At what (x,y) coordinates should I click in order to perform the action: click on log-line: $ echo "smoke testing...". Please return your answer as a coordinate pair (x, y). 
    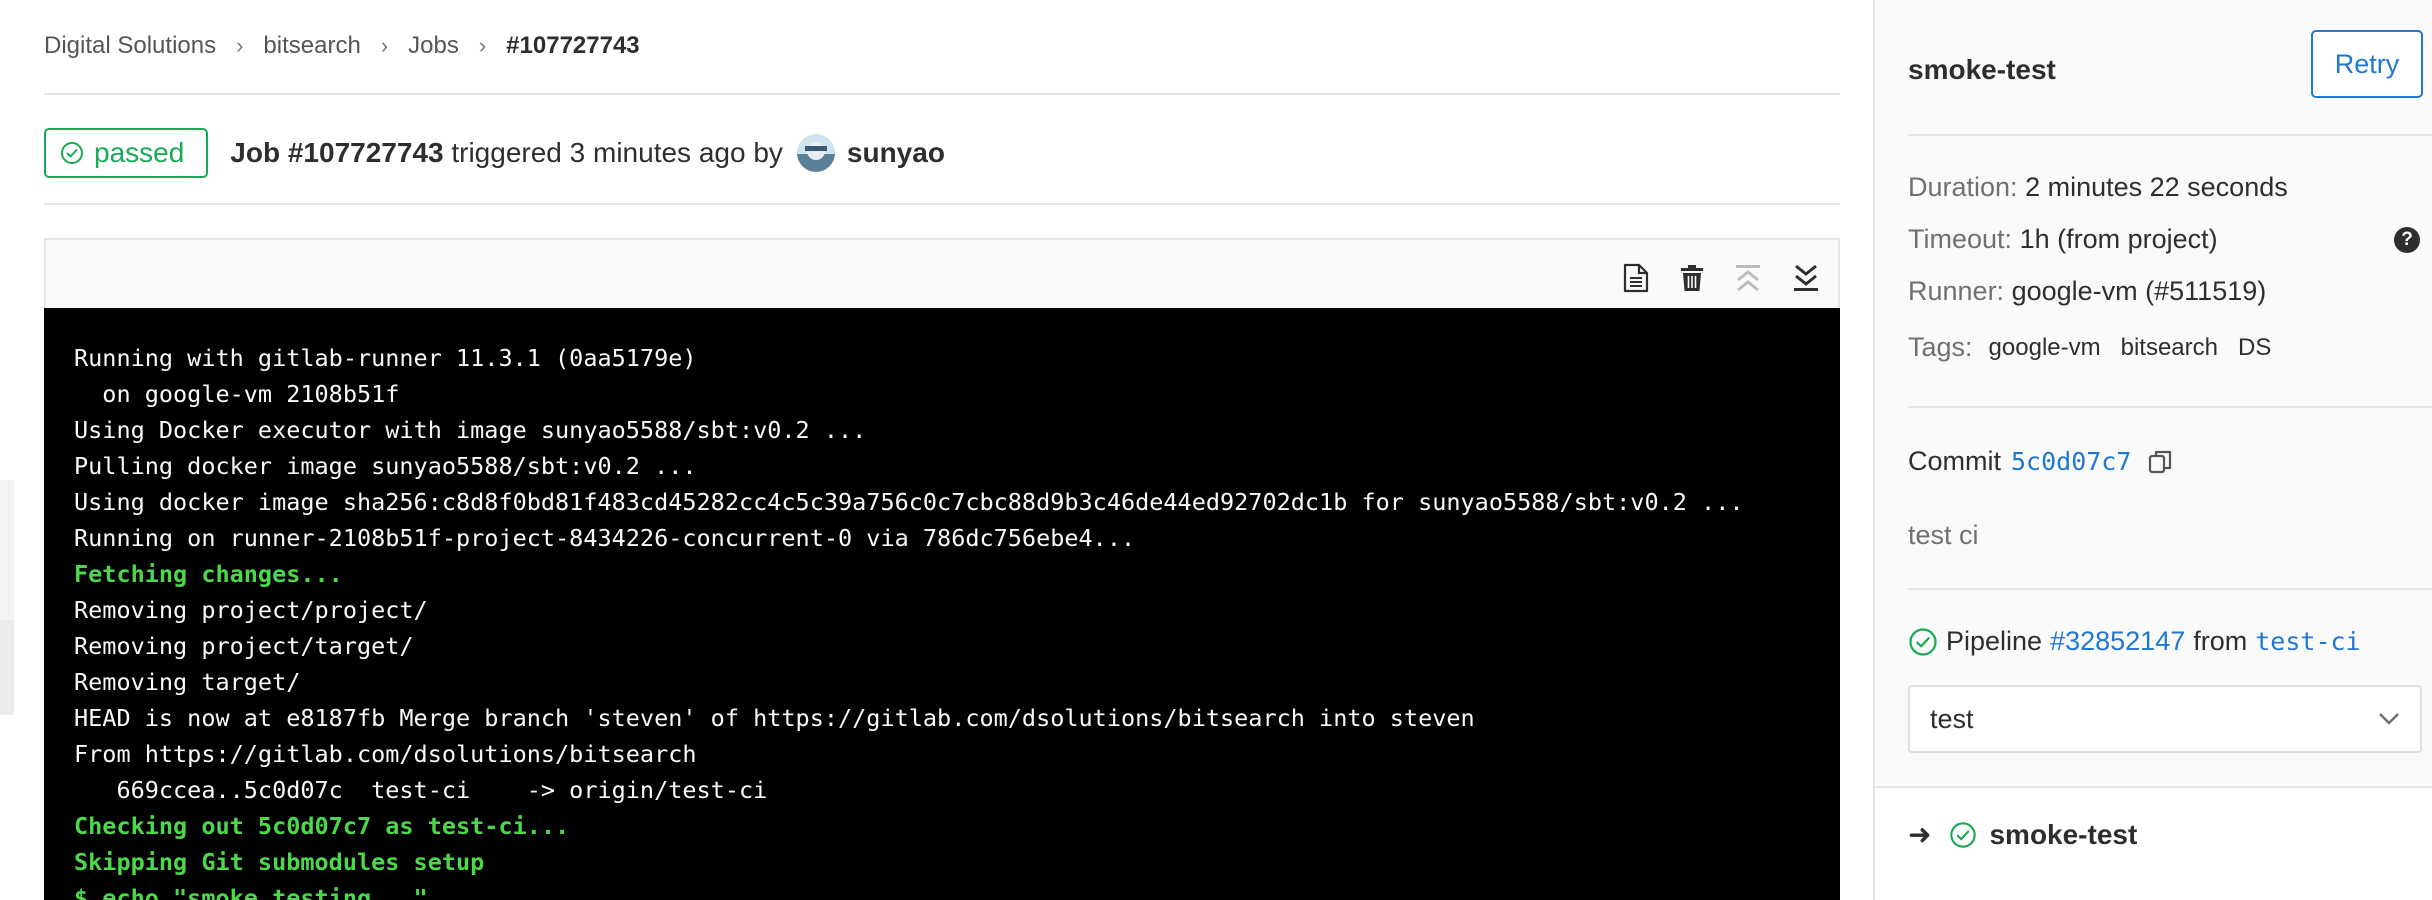
    Looking at the image, I should click on (251, 892).